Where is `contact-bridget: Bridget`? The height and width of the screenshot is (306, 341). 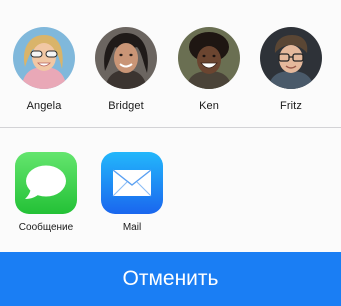
contact-bridget: Bridget is located at coordinates (126, 70).